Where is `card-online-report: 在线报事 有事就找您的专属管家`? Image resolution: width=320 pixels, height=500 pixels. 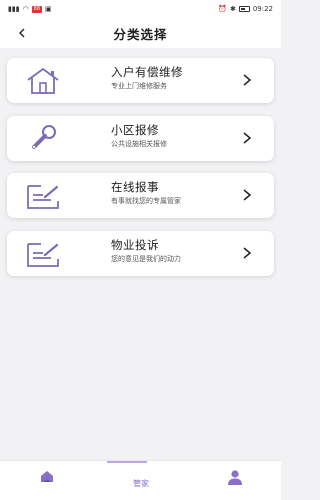
card-online-report: 在线报事 有事就找您的专属管家 is located at coordinates (140, 195).